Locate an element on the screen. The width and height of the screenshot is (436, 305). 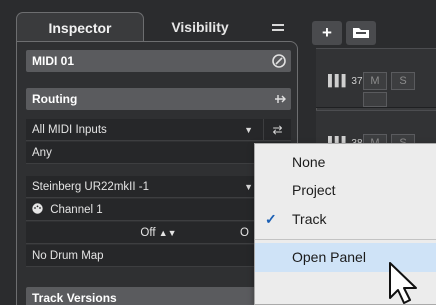
menu-item-label: Track is located at coordinates (309, 219).